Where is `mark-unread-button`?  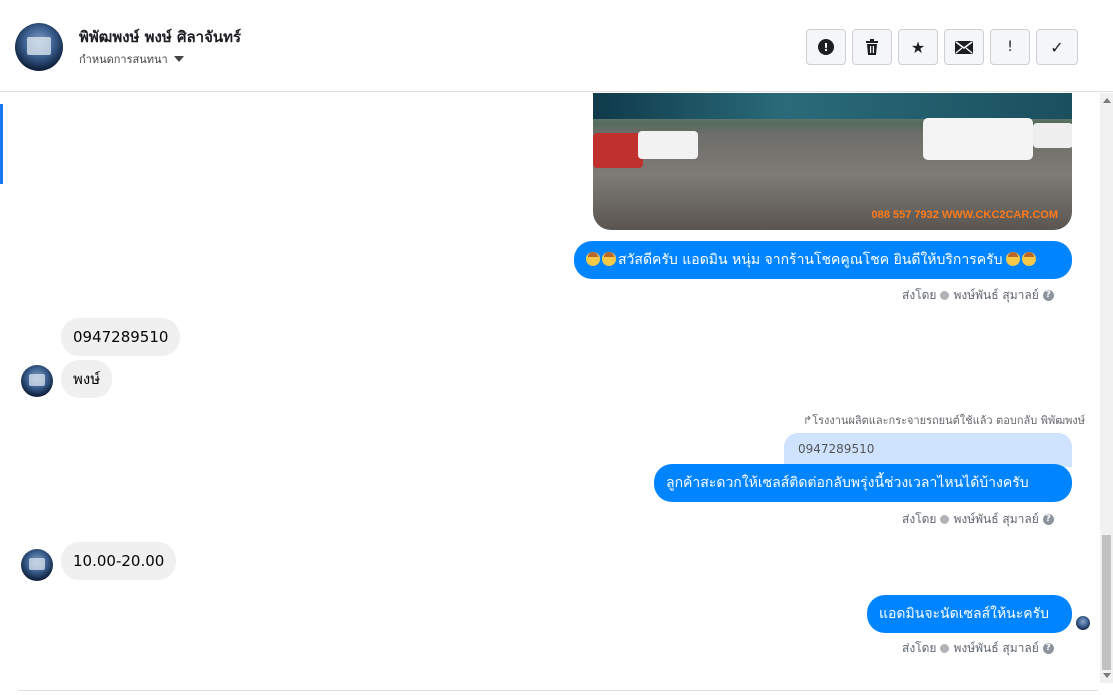
mark-unread-button is located at coordinates (964, 47).